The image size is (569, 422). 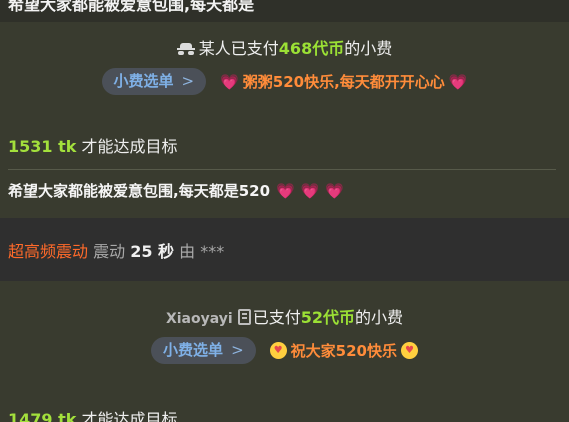 What do you see at coordinates (327, 317) in the screenshot?
I see `tip-amount: 52代币` at bounding box center [327, 317].